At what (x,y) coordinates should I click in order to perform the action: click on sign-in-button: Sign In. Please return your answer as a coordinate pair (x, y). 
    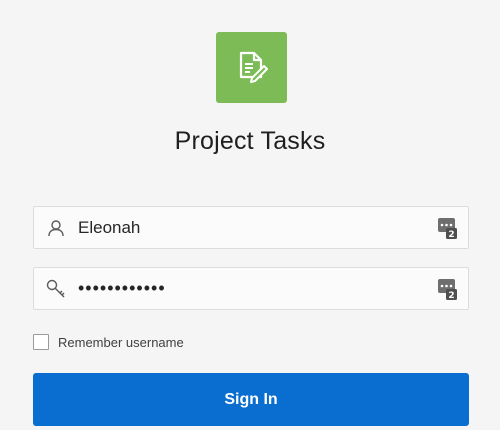
    Looking at the image, I should click on (251, 399).